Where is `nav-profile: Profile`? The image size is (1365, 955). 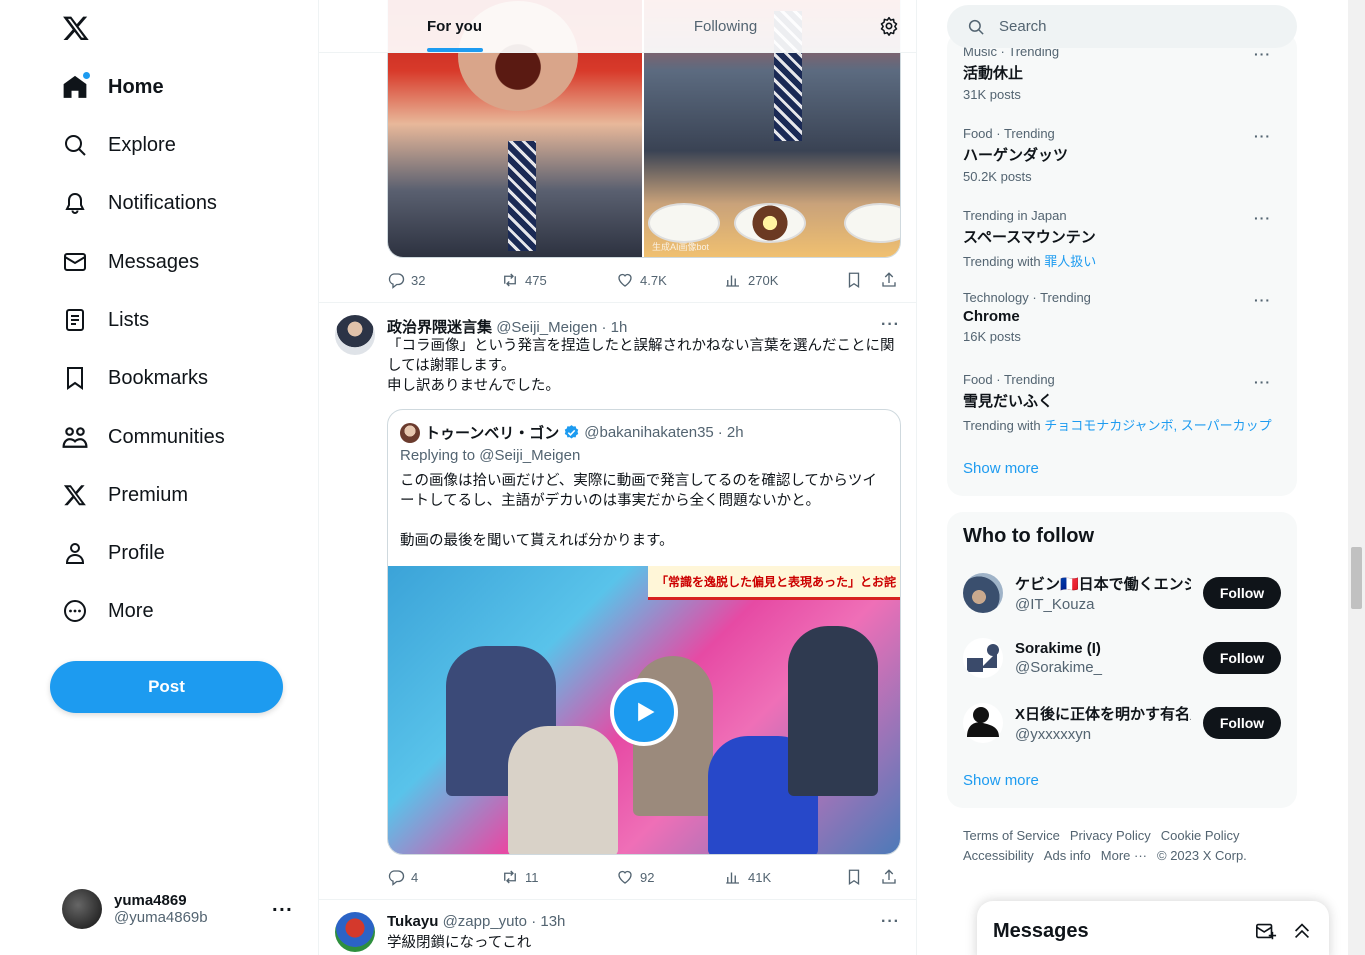
nav-profile: Profile is located at coordinates (113, 553).